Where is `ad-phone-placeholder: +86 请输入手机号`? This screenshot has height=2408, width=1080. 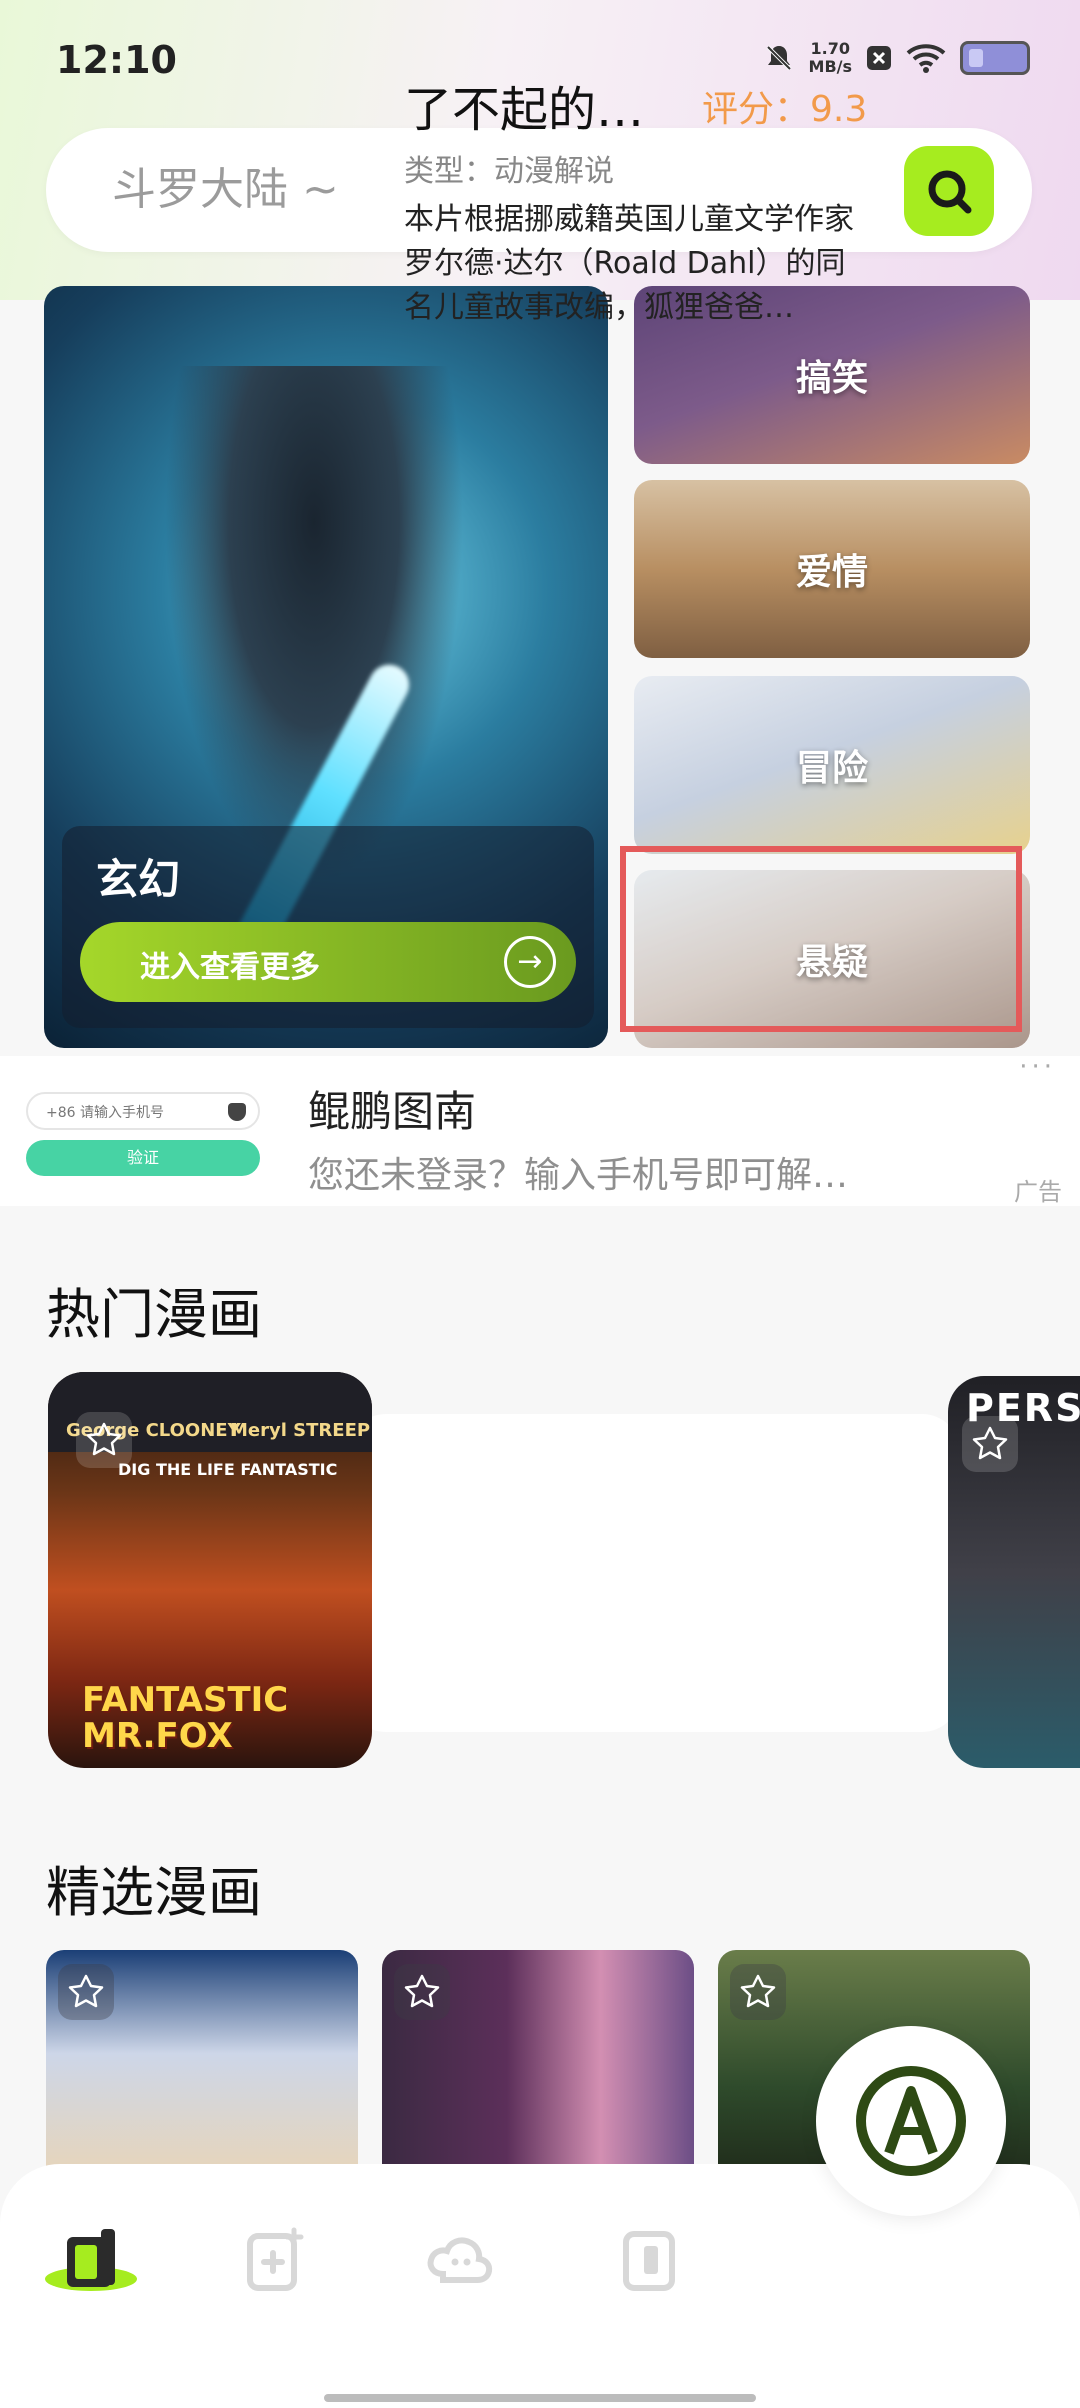 ad-phone-placeholder: +86 请输入手机号 is located at coordinates (105, 1113).